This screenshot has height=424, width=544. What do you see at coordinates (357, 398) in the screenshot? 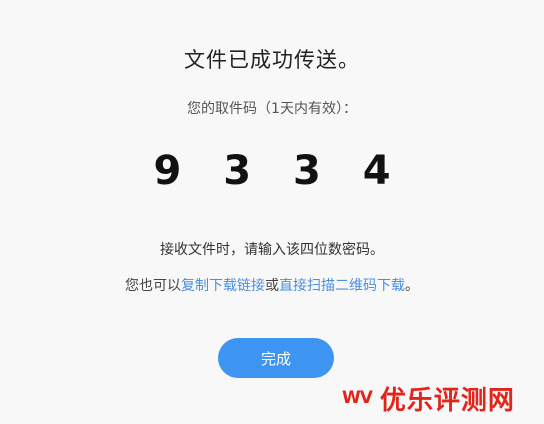
I see `watermark-logo-icon: WV` at bounding box center [357, 398].